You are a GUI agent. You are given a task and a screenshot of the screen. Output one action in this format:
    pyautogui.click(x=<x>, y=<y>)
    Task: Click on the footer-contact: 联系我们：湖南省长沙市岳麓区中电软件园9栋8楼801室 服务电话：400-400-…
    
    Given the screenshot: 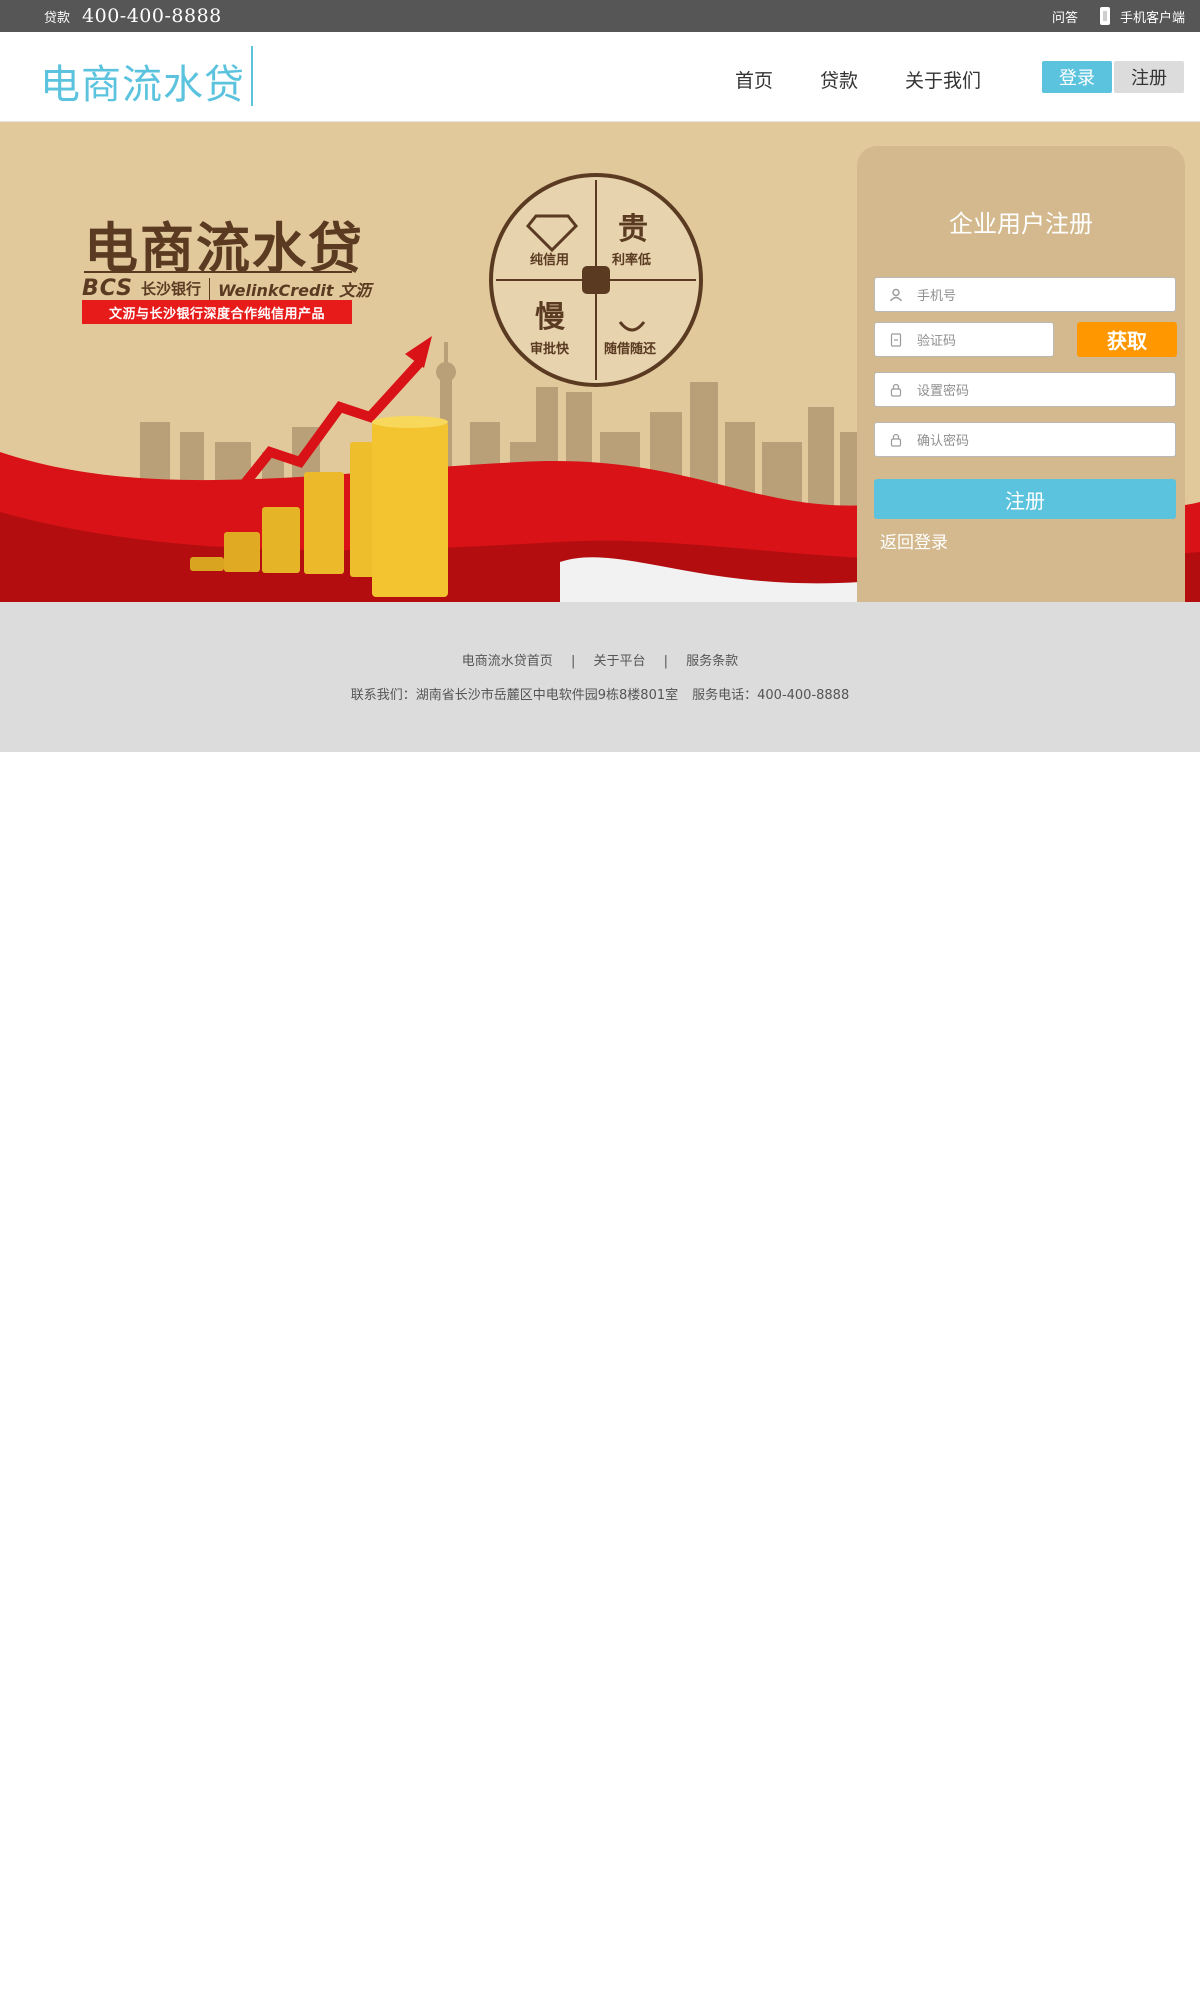 What is the action you would take?
    pyautogui.click(x=600, y=693)
    